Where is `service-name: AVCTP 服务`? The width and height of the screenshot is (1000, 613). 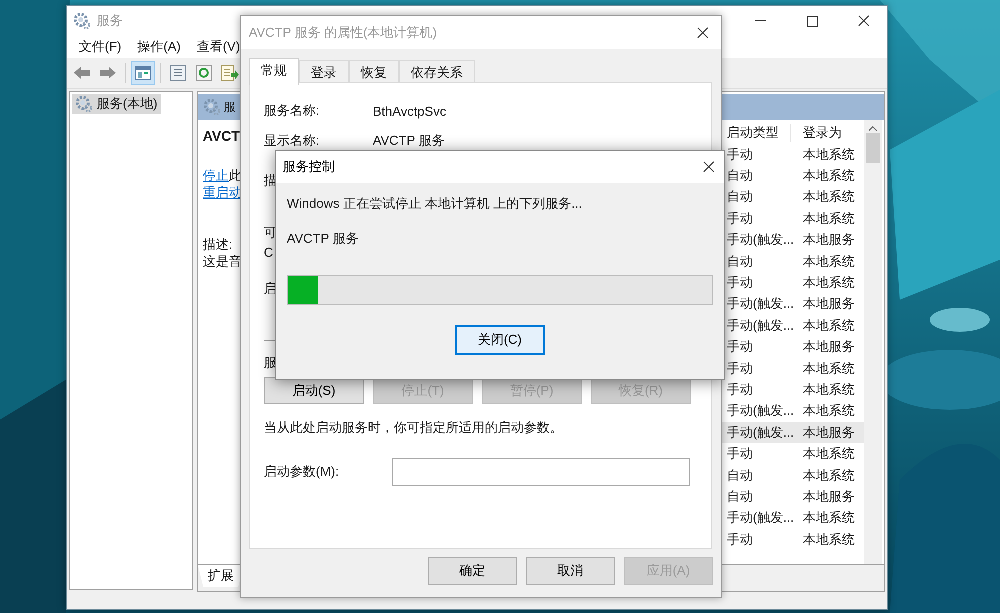
service-name: AVCTP 服务 is located at coordinates (323, 238).